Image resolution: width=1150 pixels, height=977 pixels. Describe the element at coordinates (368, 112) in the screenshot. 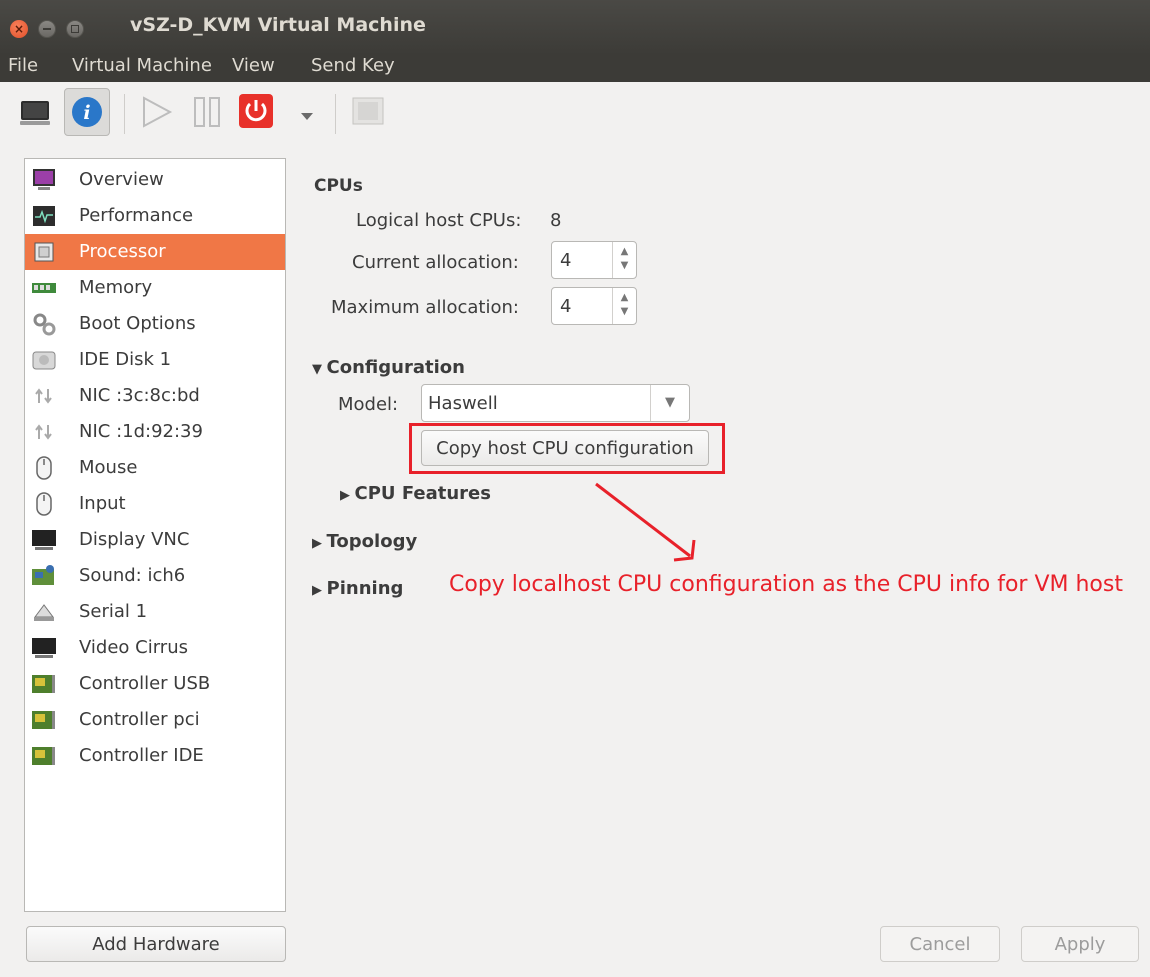

I see `fullscreen-icon` at that location.